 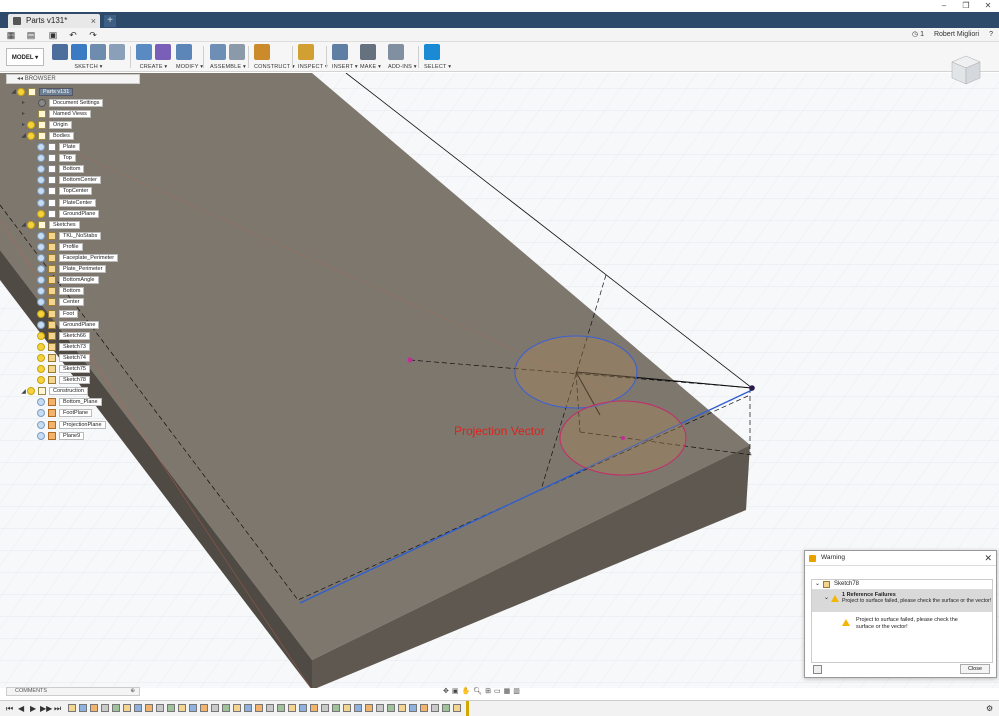 What do you see at coordinates (975, 669) in the screenshot?
I see `close-button: Close` at bounding box center [975, 669].